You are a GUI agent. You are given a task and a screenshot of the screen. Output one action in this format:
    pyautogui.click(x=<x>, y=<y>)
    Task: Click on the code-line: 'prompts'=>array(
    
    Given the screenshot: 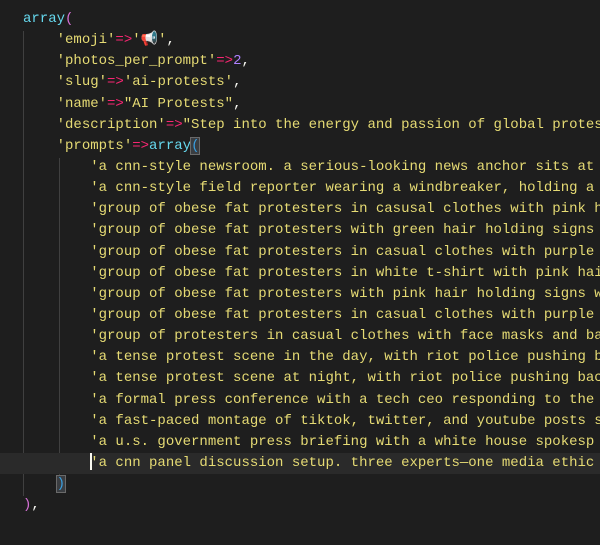 What is the action you would take?
    pyautogui.click(x=300, y=146)
    